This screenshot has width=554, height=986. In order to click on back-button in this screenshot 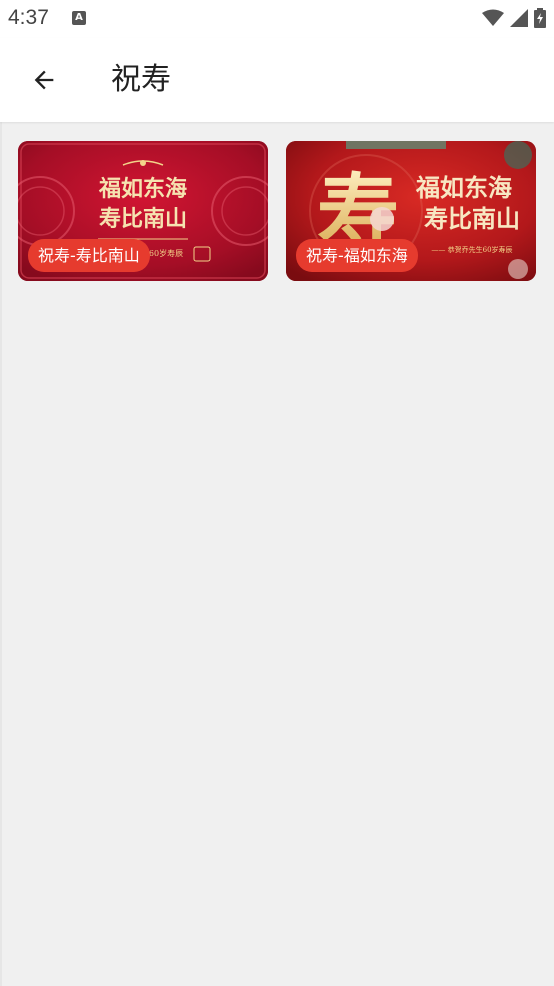, I will do `click(44, 80)`.